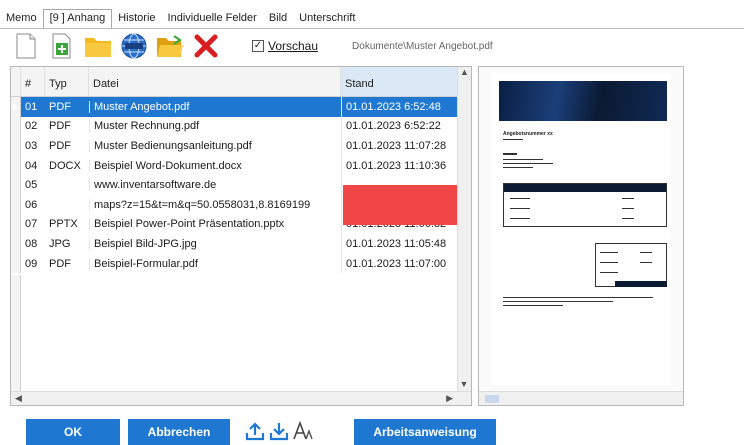 This screenshot has width=744, height=445. What do you see at coordinates (255, 431) in the screenshot?
I see `upload-icon` at bounding box center [255, 431].